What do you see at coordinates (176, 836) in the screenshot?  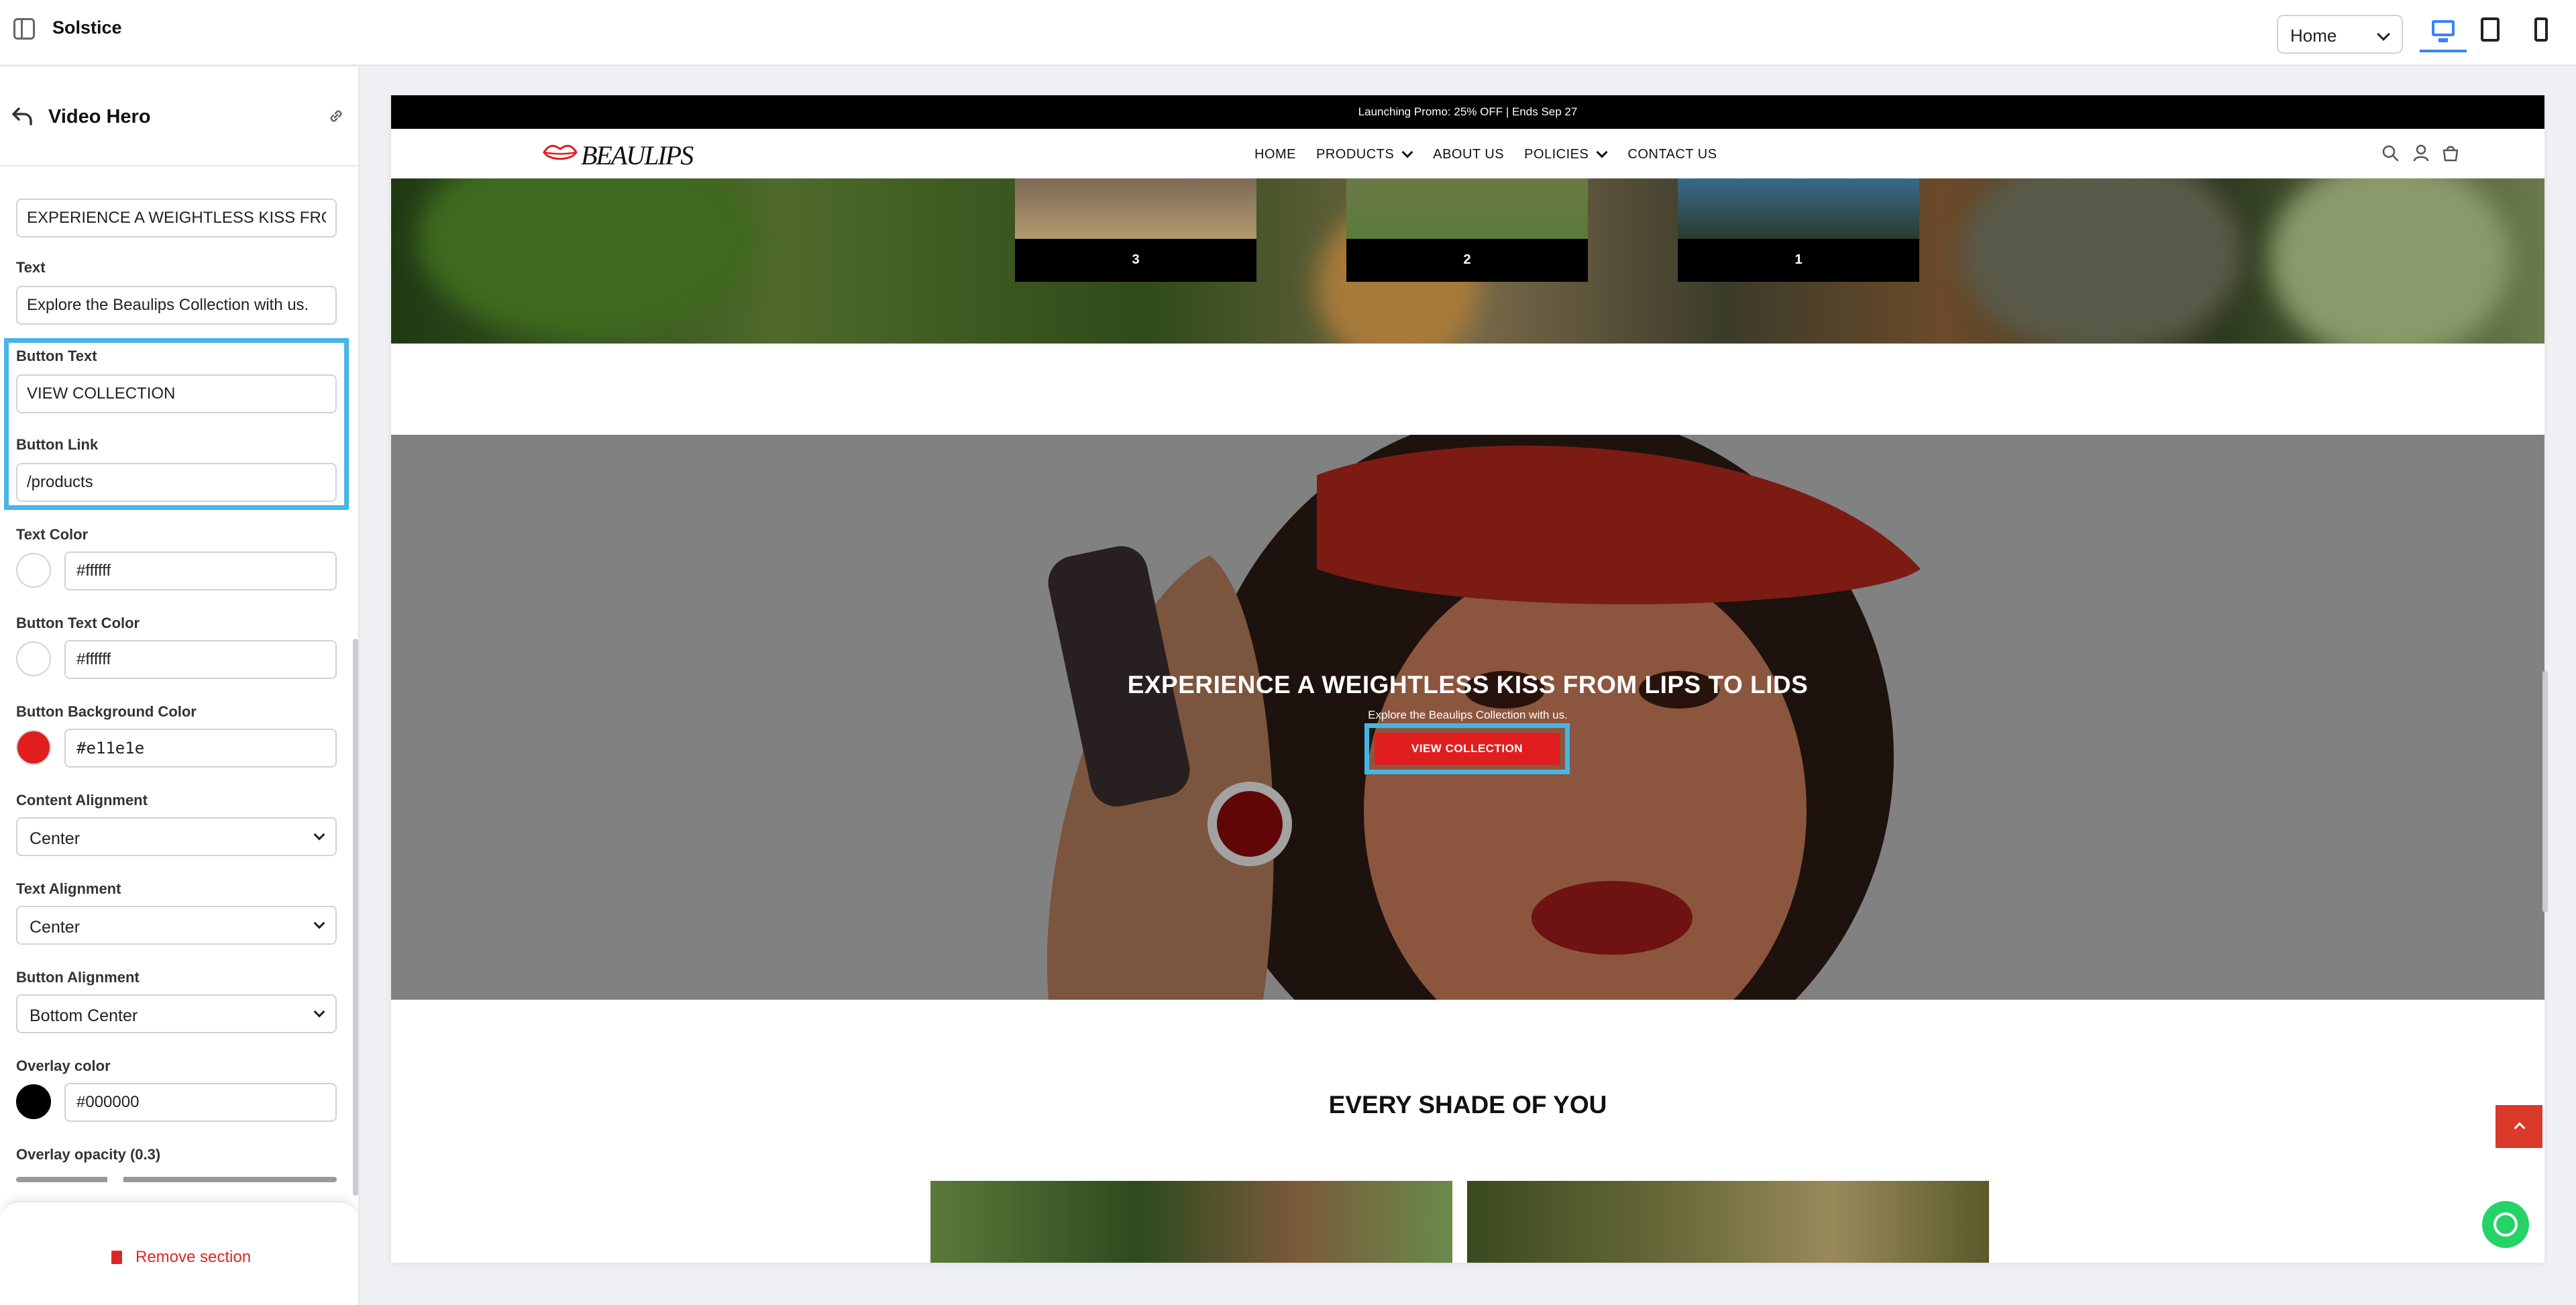 I see `content-alignment-select: Center` at bounding box center [176, 836].